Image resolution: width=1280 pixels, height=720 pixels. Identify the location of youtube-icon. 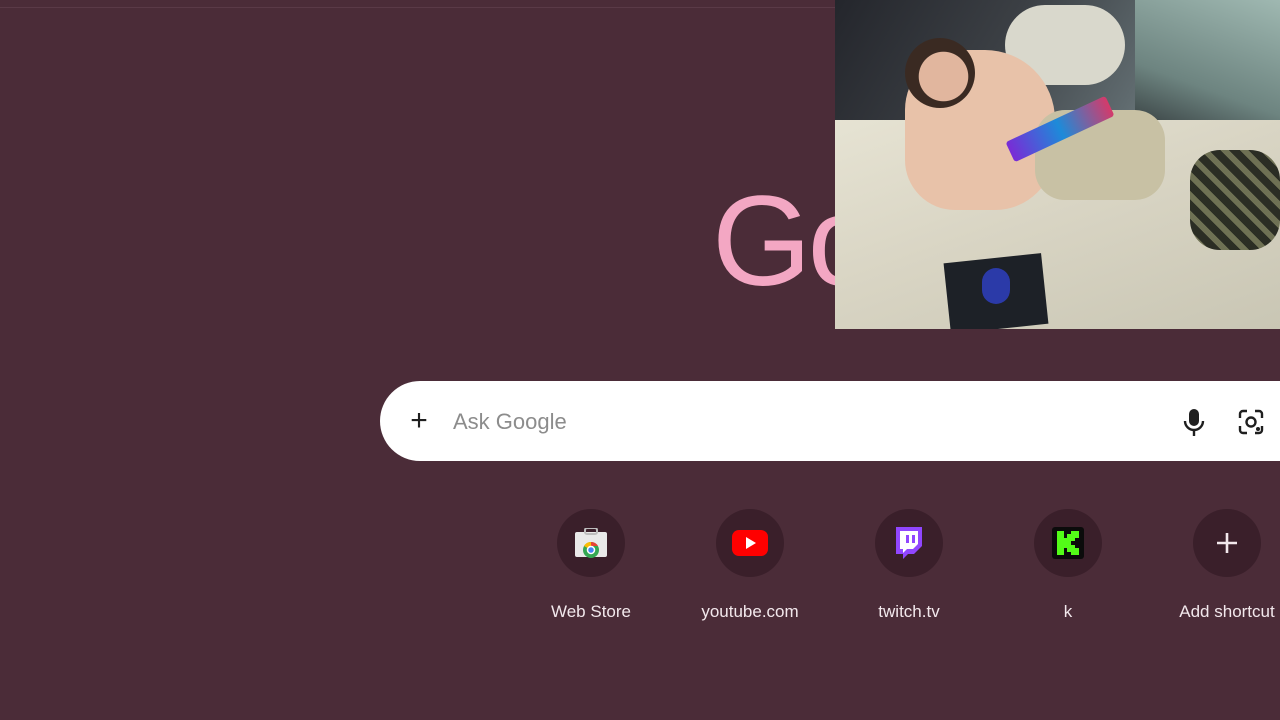
(750, 543).